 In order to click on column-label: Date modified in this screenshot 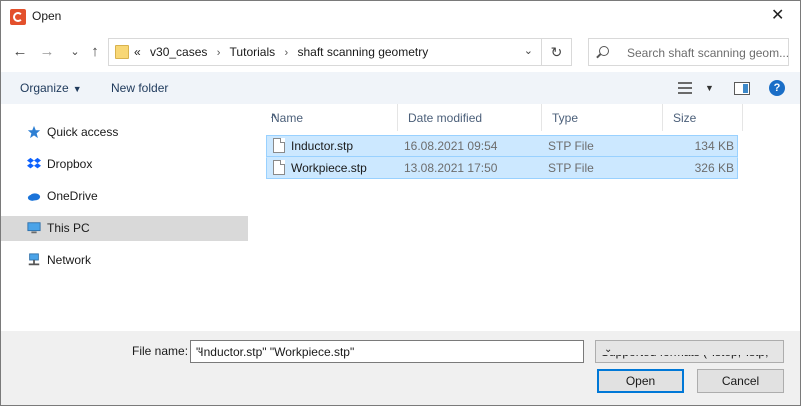, I will do `click(445, 118)`.